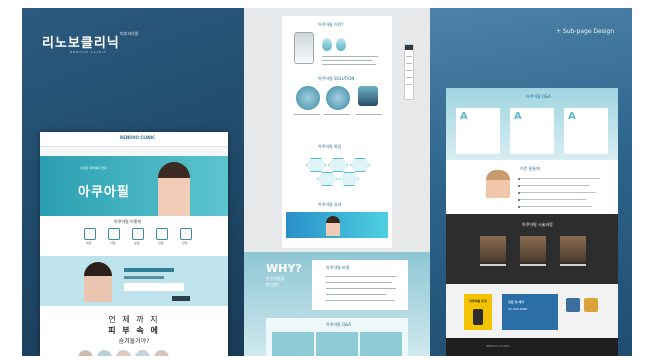 The width and height of the screenshot is (654, 360). I want to click on contact-card: 아쿠아필 문의, so click(478, 312).